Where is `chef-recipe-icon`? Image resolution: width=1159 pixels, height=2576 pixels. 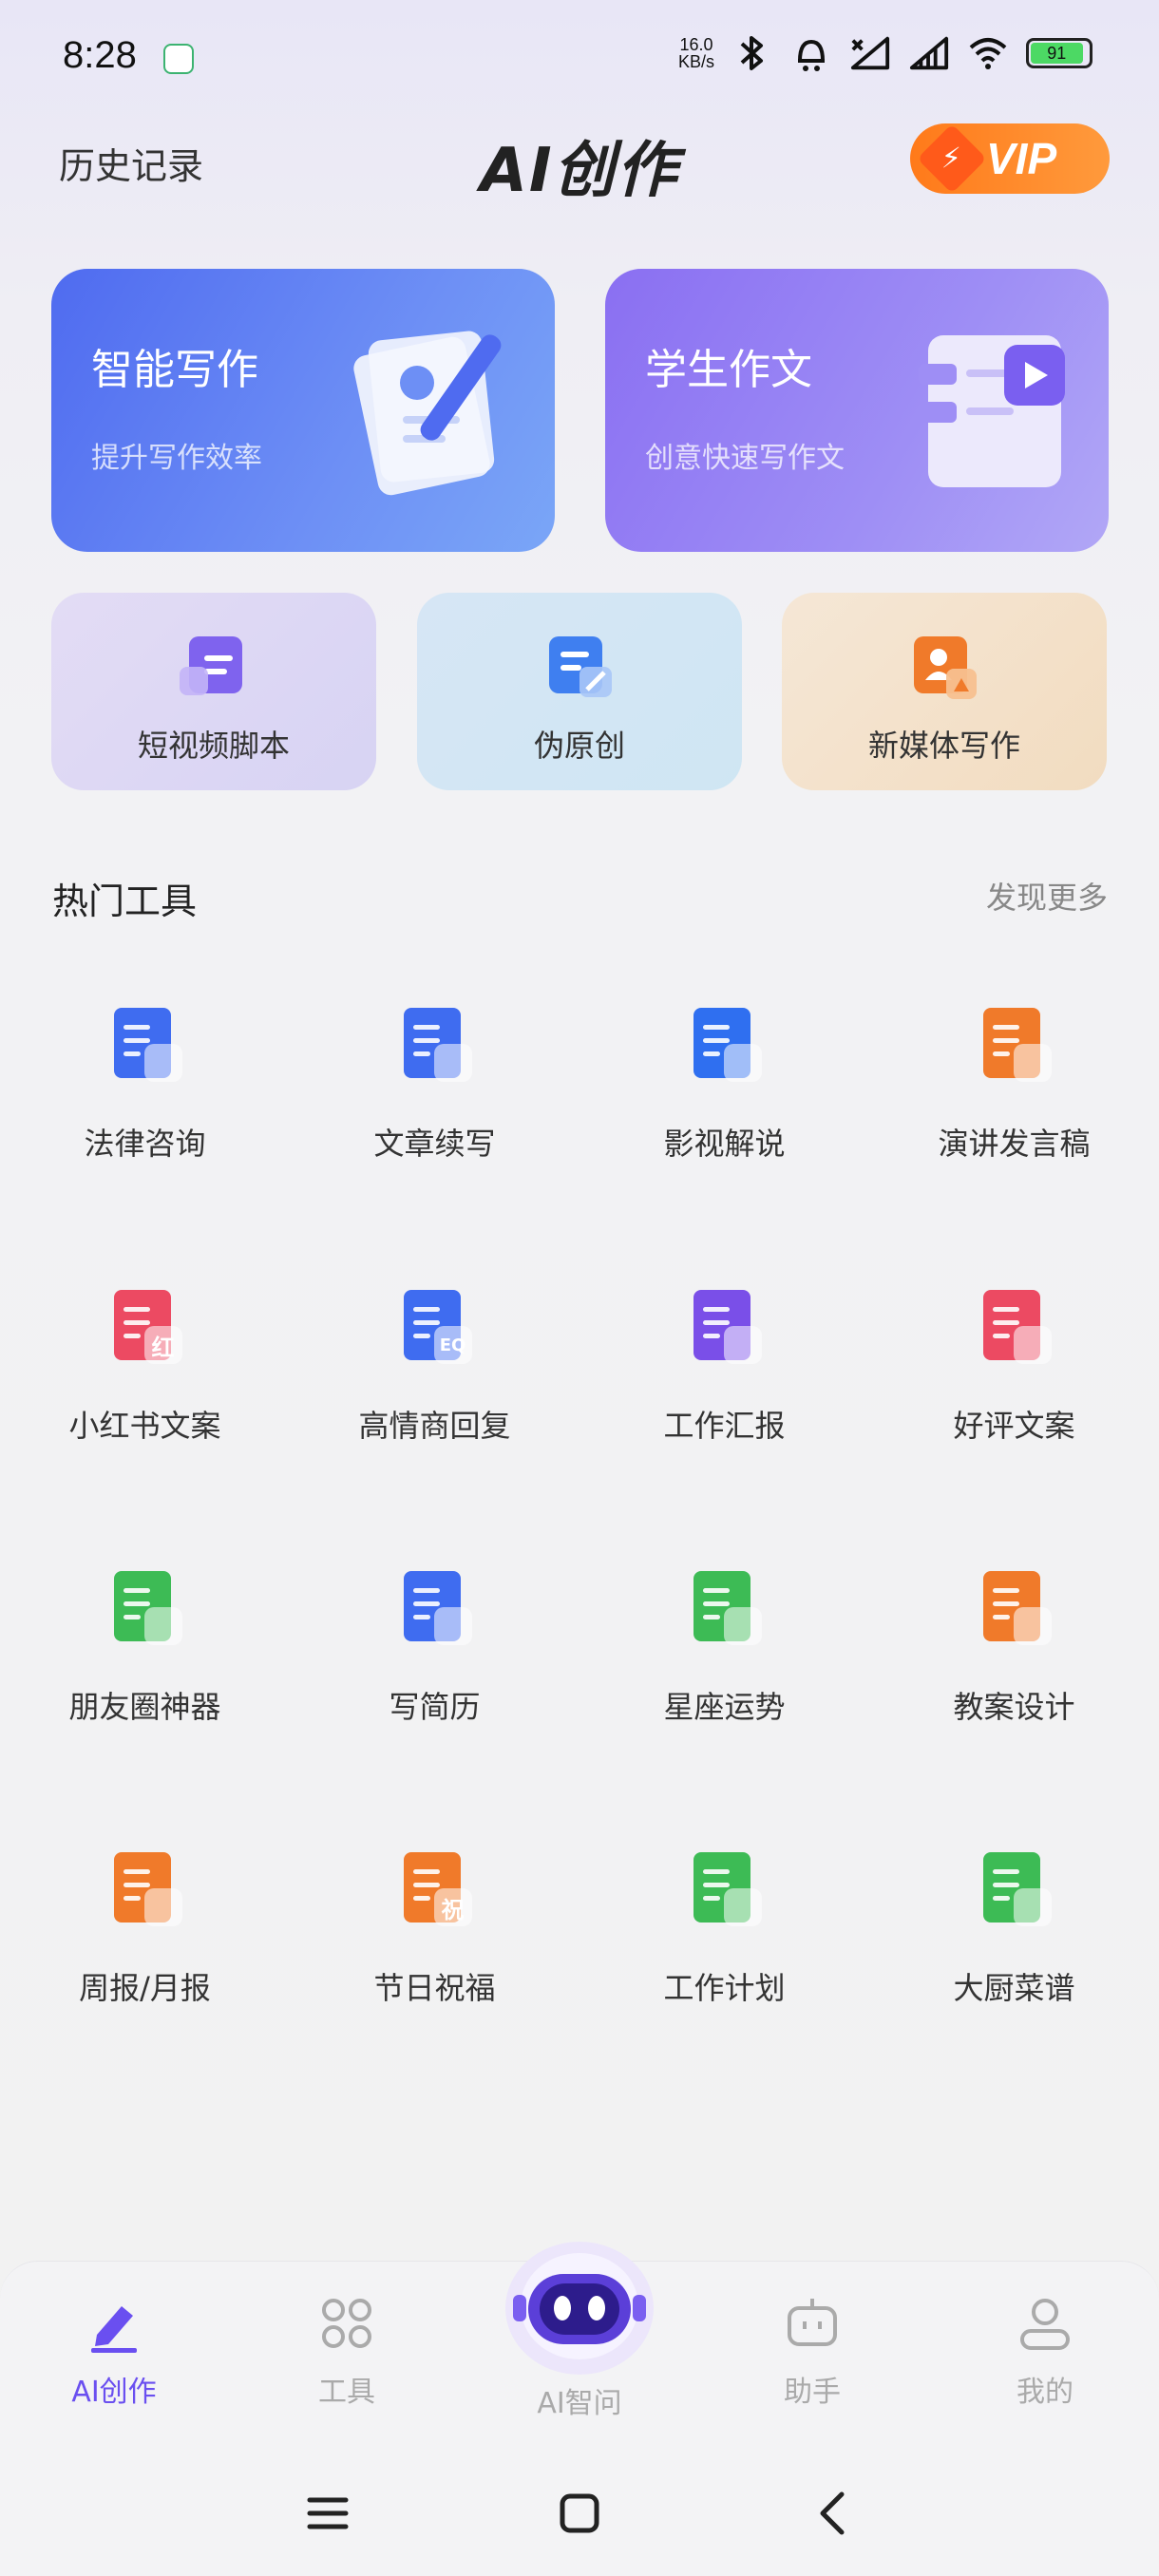
chef-recipe-icon is located at coordinates (1014, 1889).